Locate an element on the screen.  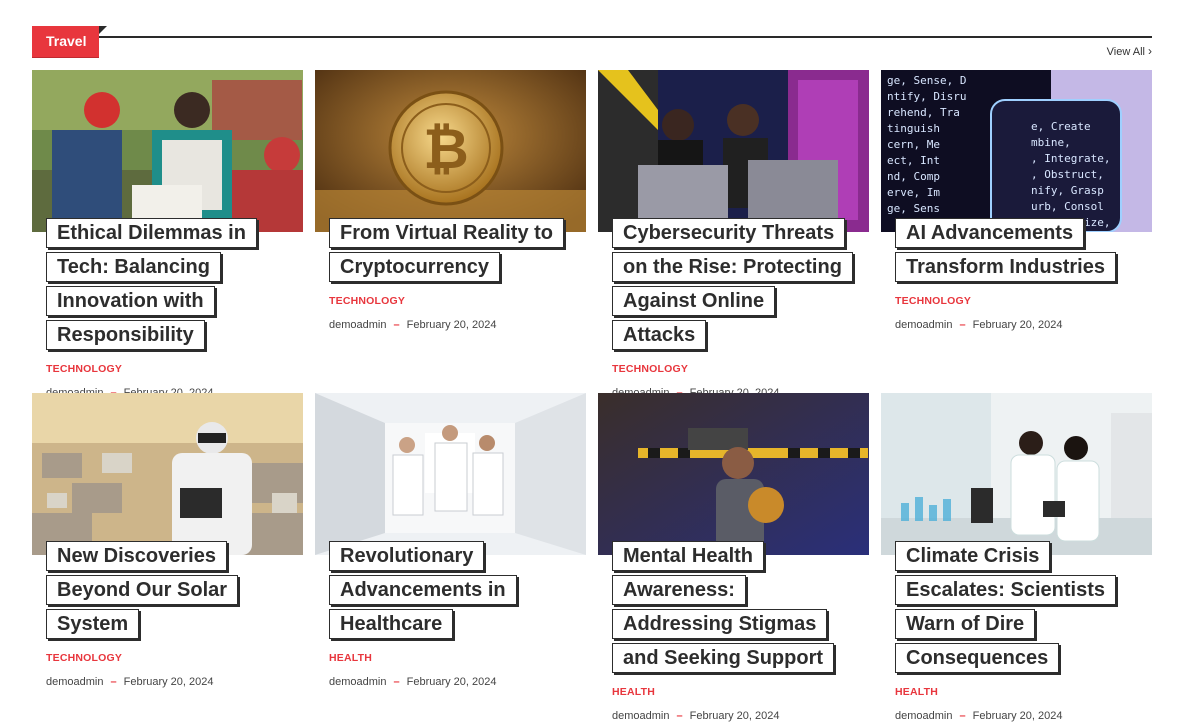
post-title-line: Addressing Stigmas is located at coordinates (720, 624).